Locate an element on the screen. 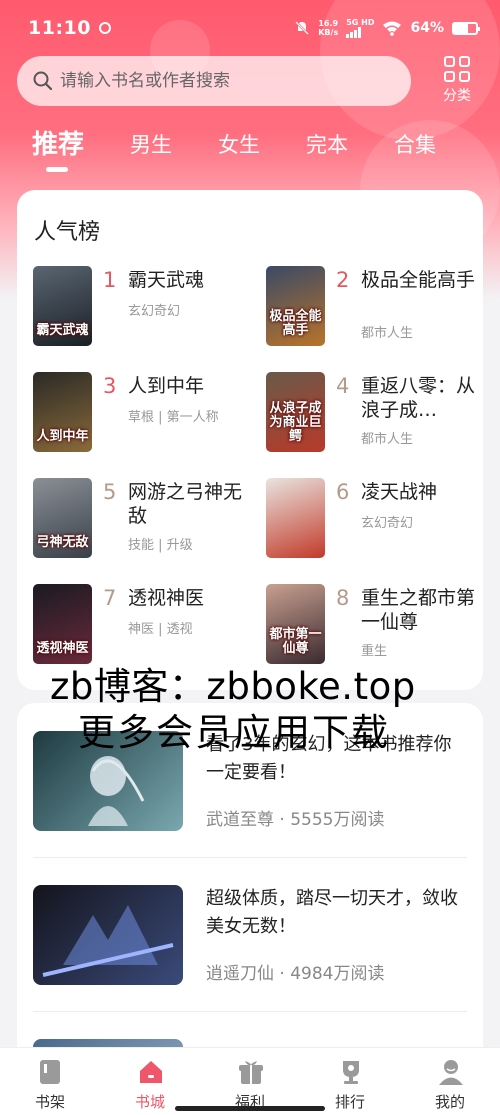 Image resolution: width=500 pixels, height=1115 pixels. nav-bookstore: 书城 is located at coordinates (150, 1081).